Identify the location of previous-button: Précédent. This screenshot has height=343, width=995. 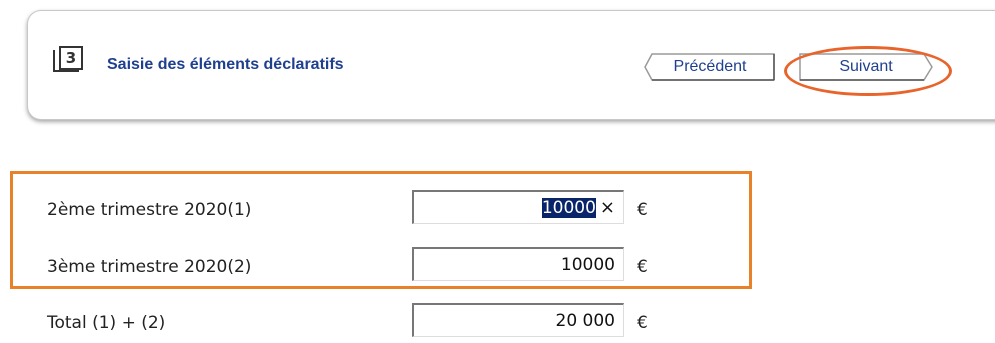
(710, 67).